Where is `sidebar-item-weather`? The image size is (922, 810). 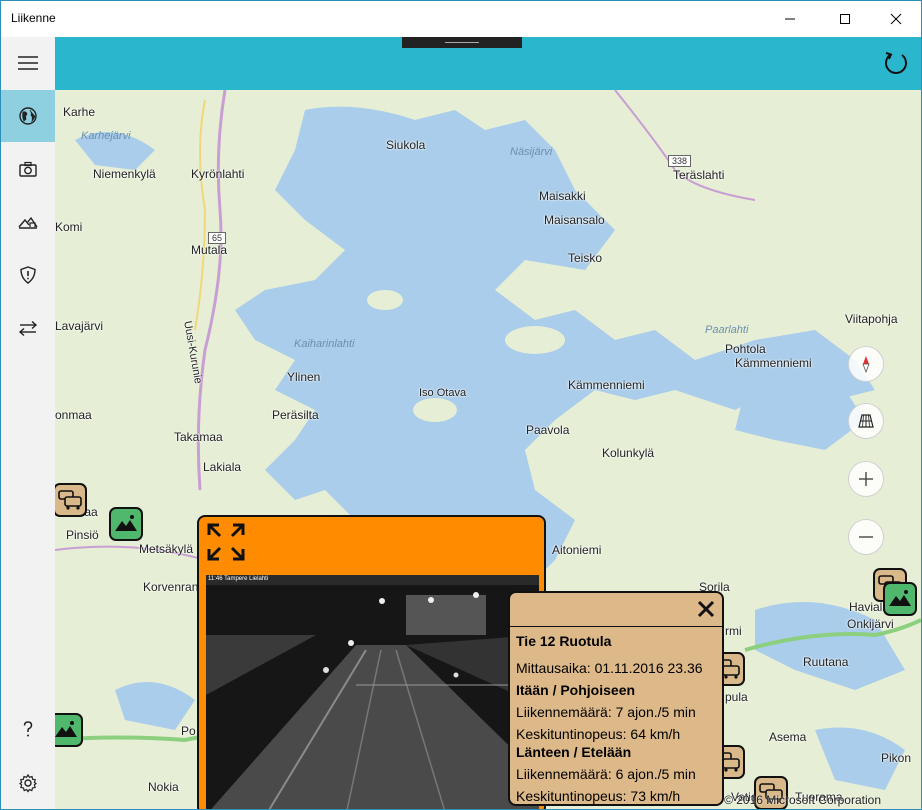
sidebar-item-weather is located at coordinates (28, 222).